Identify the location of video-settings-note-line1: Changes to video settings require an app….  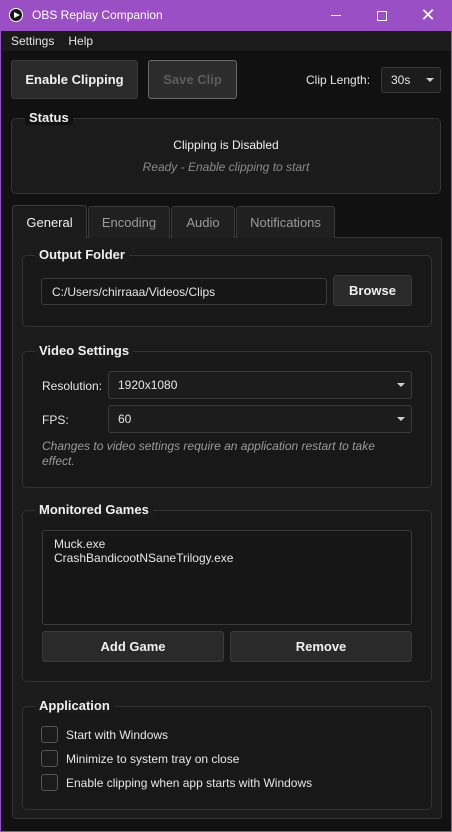
(208, 446).